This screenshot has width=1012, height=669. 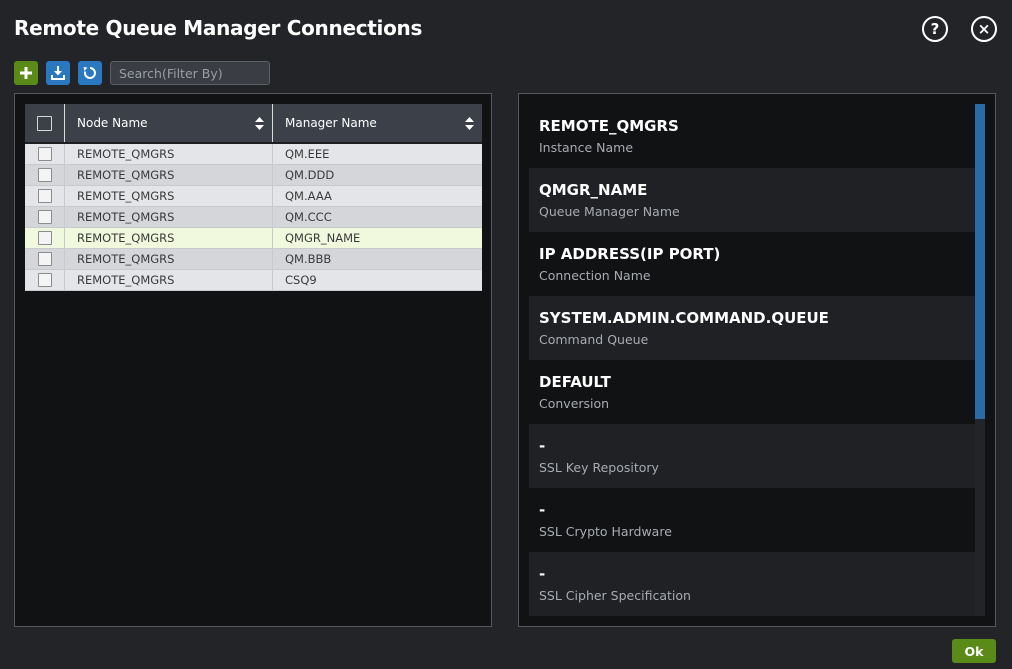 I want to click on detail-item: - SSL Cipher Specification, so click(x=752, y=584).